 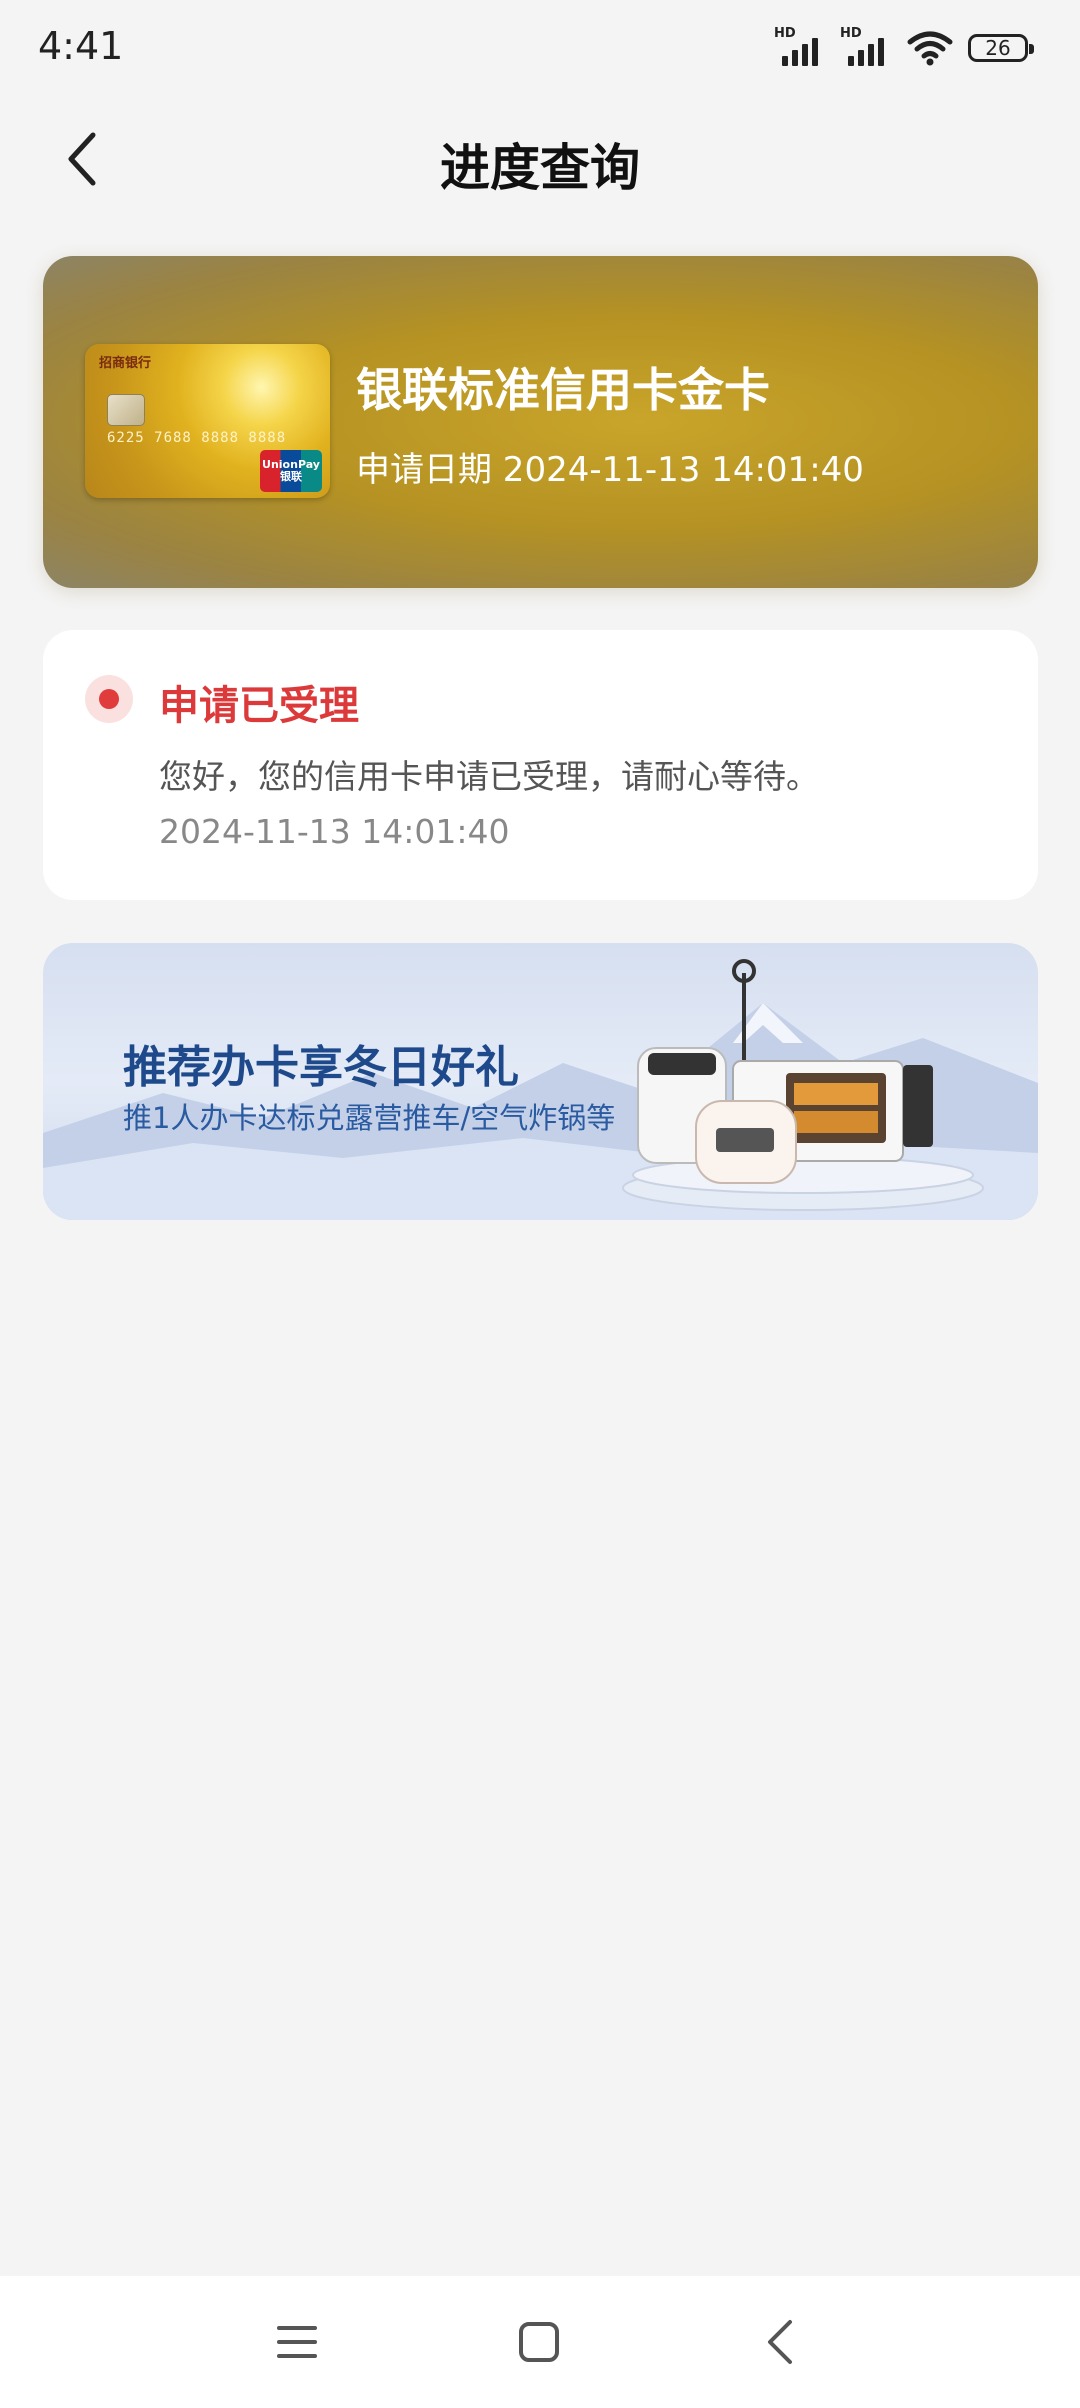 What do you see at coordinates (540, 1081) in the screenshot?
I see `promo-banner: 推荐办卡享冬日好礼 推1人办卡达标兑露营推车/空气炸锅等` at bounding box center [540, 1081].